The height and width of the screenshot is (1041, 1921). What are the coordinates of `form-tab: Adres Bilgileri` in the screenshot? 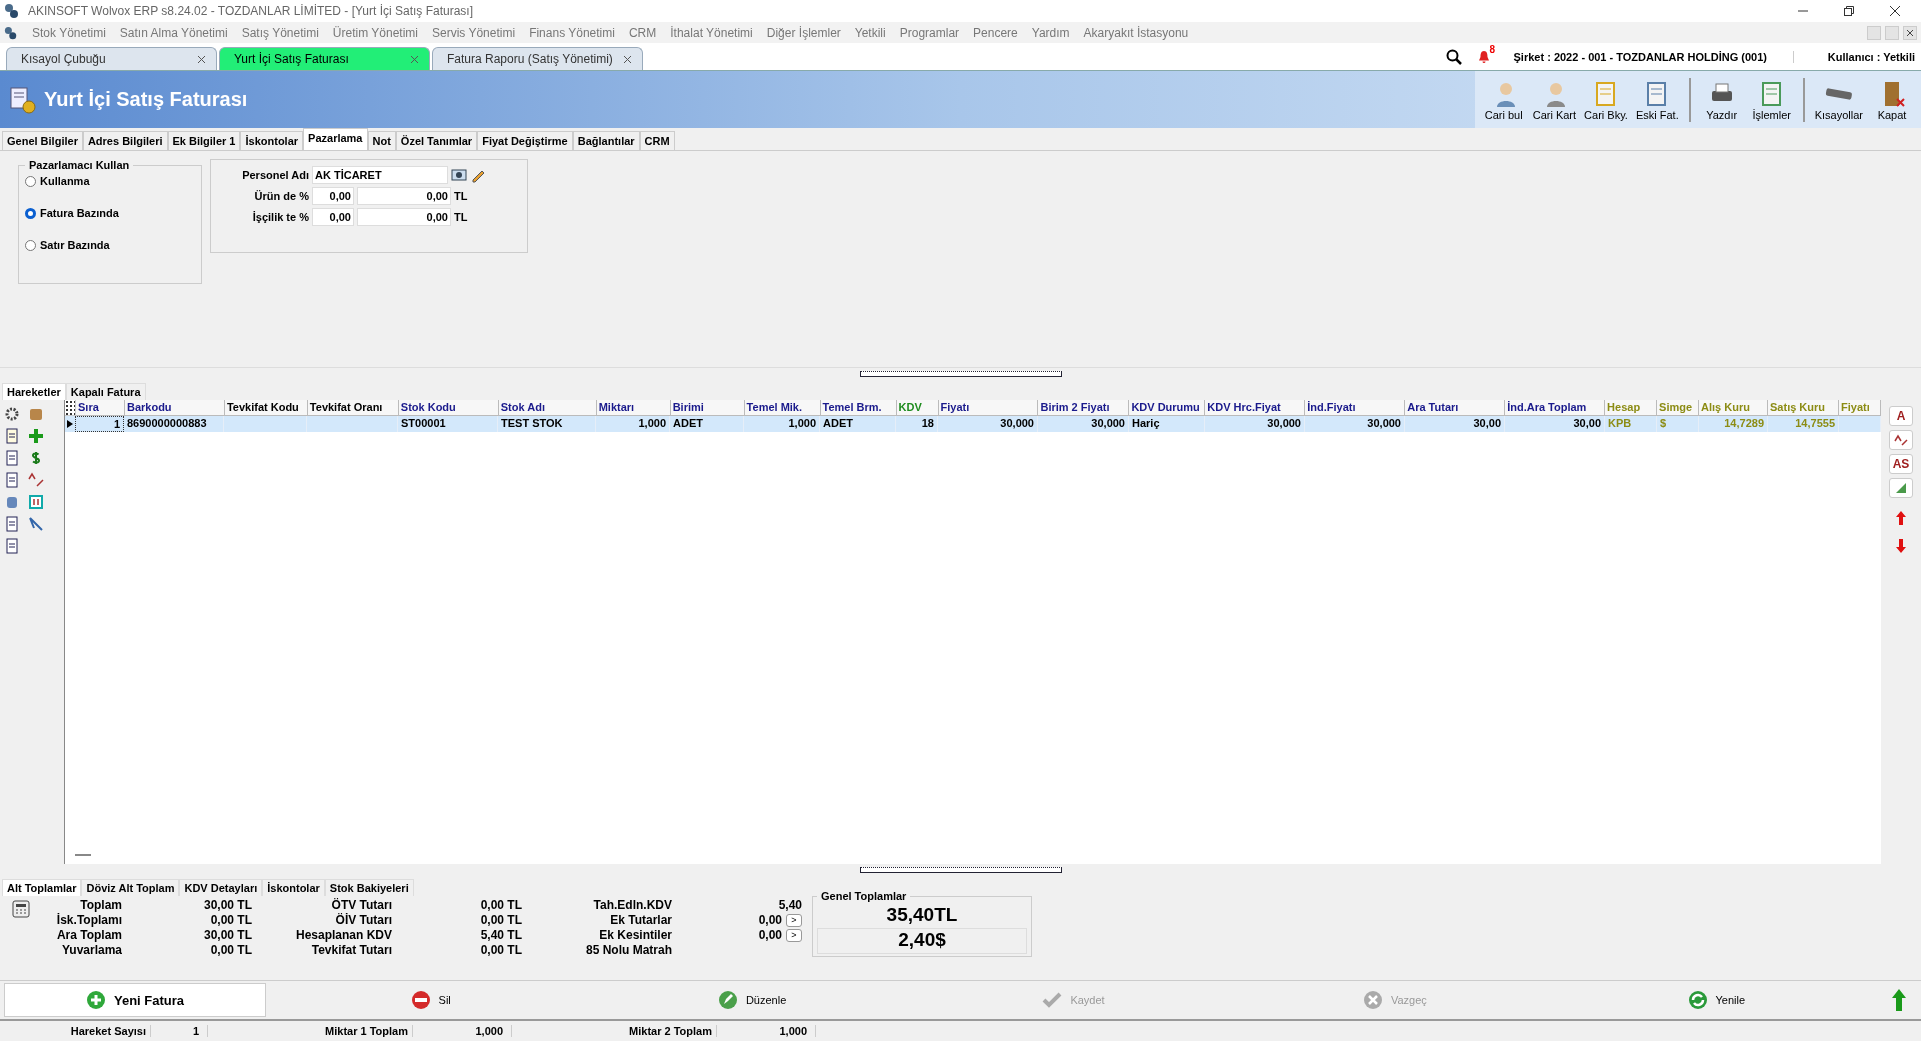 It's located at (125, 140).